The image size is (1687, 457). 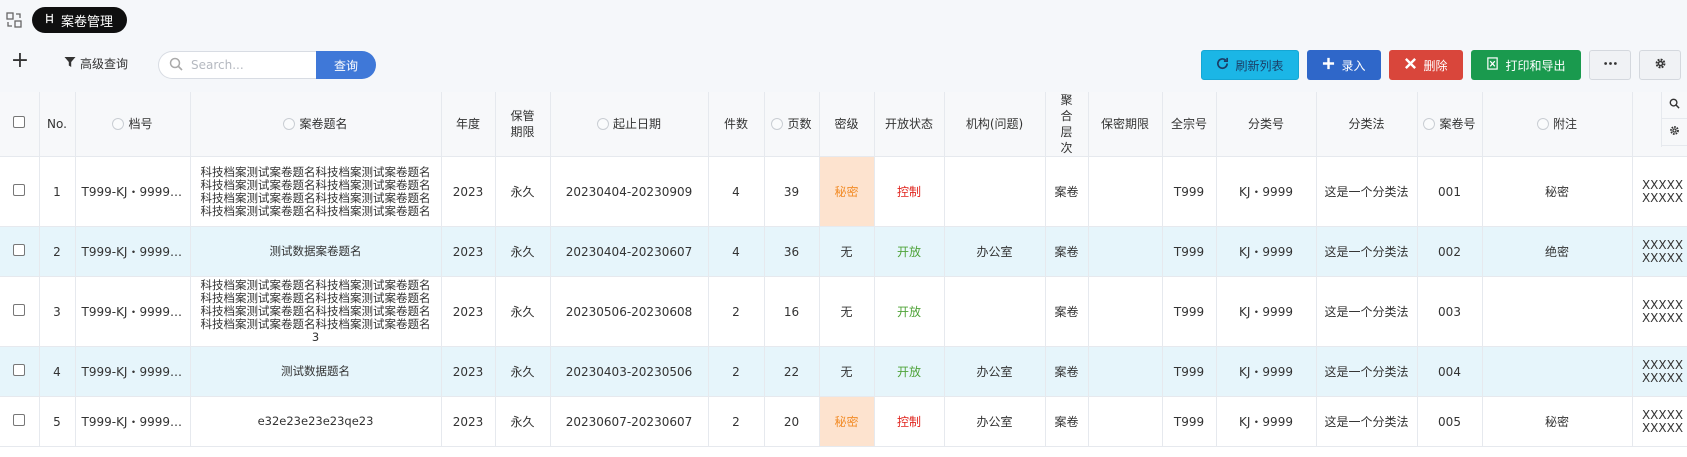 I want to click on tab-archive-management: 案卷管理, so click(x=80, y=20).